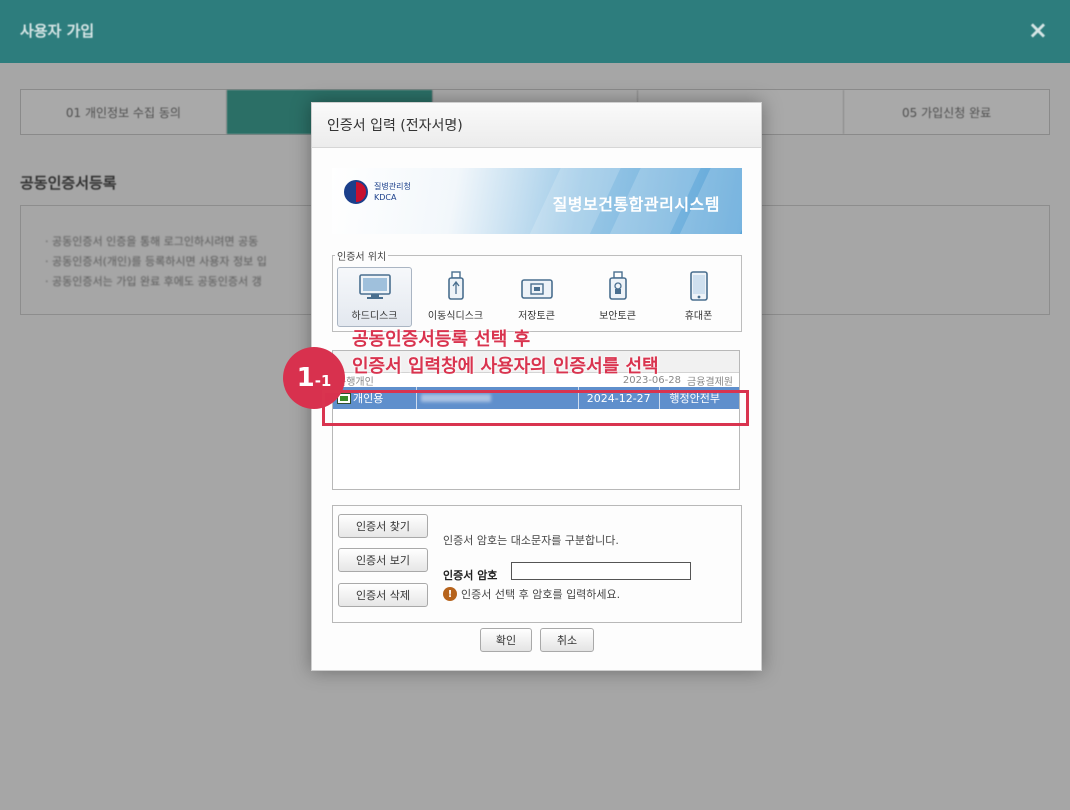  Describe the element at coordinates (124, 112) in the screenshot. I see `step-1: 01 개인정보 수집 동의` at that location.